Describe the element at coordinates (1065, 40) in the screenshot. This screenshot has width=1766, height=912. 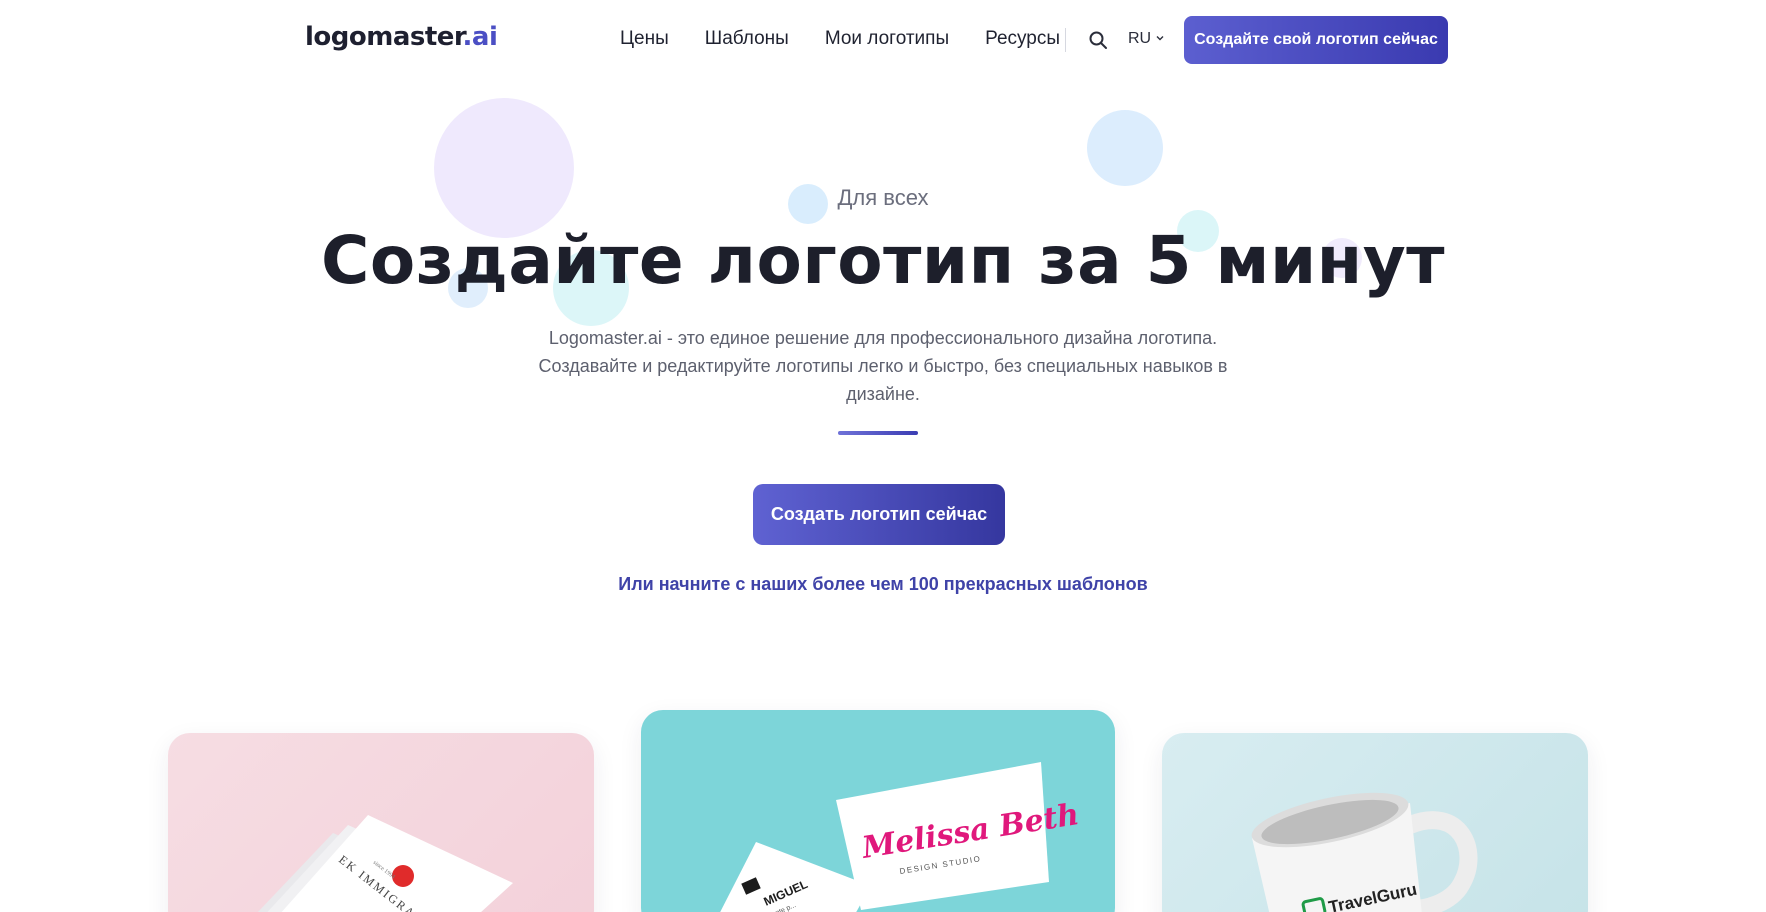
I see `nav-divider` at that location.